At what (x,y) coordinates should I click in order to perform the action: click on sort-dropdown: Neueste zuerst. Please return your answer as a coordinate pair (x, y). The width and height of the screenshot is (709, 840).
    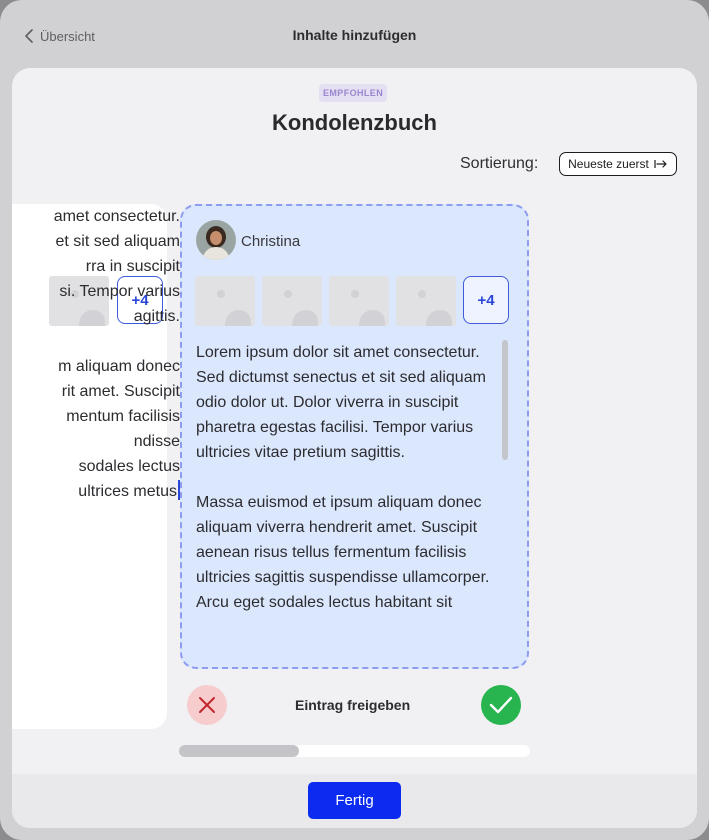
    Looking at the image, I should click on (618, 164).